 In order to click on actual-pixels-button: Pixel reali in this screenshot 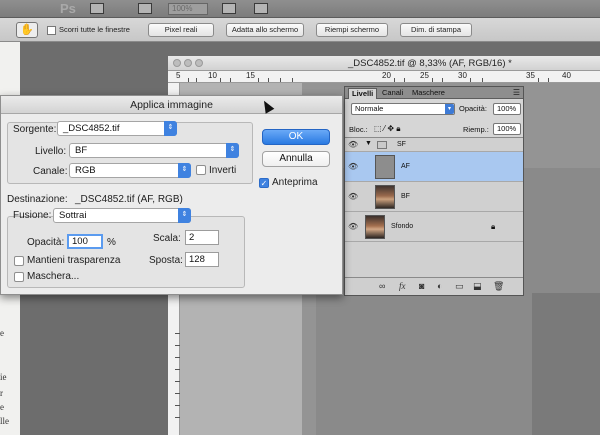, I will do `click(181, 30)`.